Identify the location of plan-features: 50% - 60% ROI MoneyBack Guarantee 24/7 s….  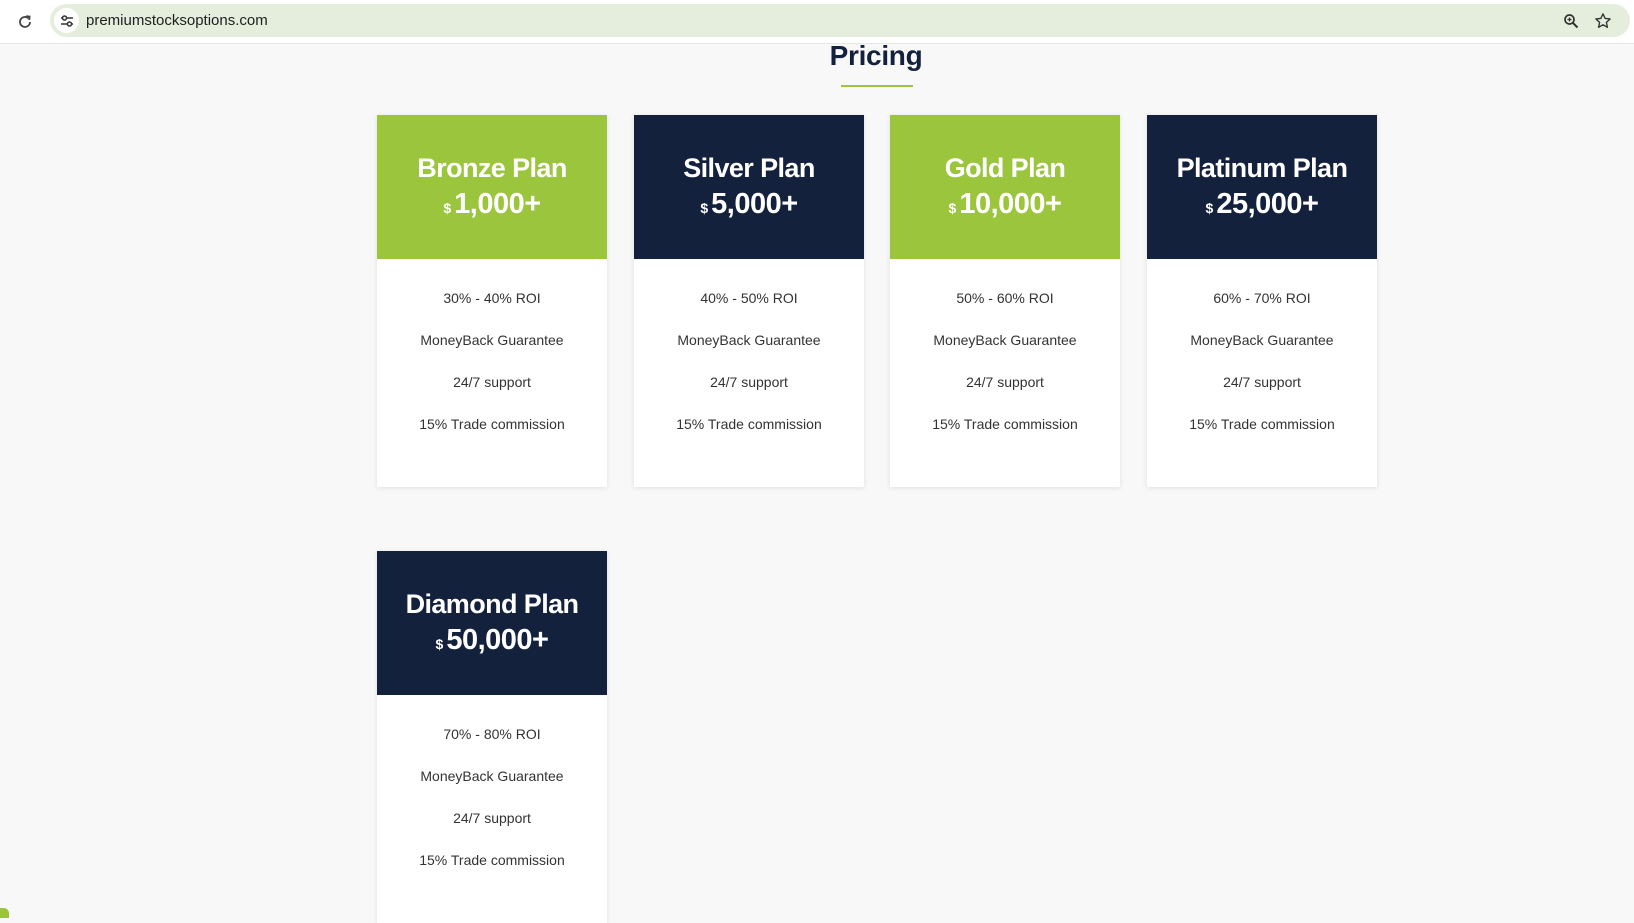
(1005, 373).